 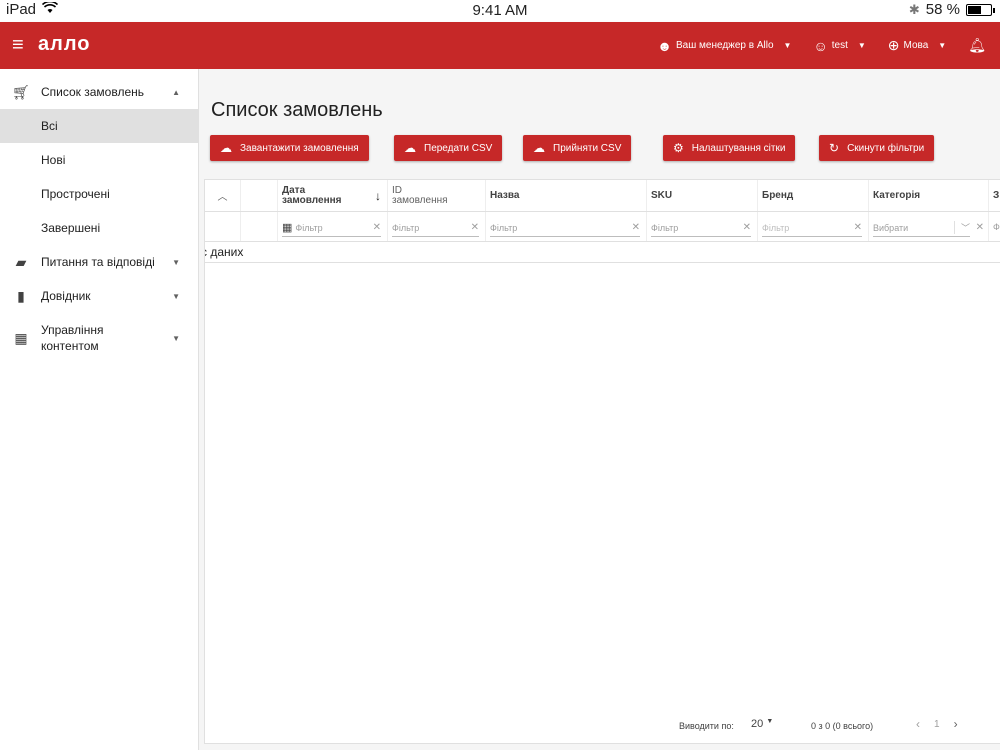 I want to click on column-title: З, so click(x=996, y=195).